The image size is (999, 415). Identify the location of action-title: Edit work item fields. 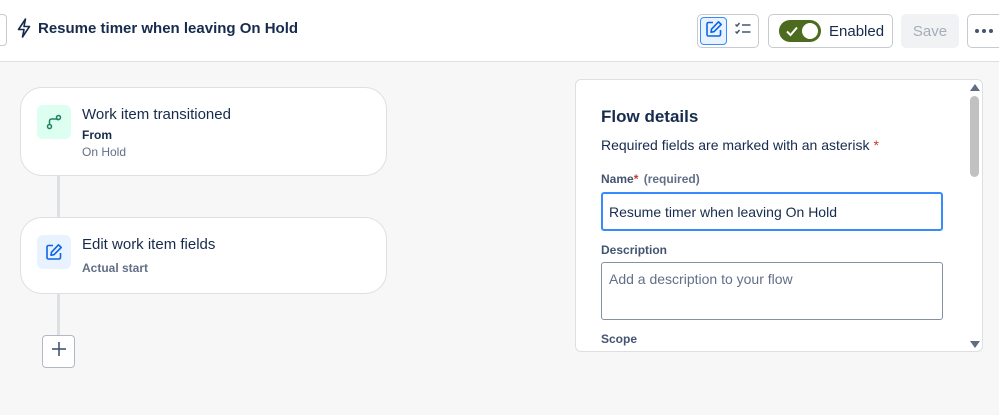
(149, 244).